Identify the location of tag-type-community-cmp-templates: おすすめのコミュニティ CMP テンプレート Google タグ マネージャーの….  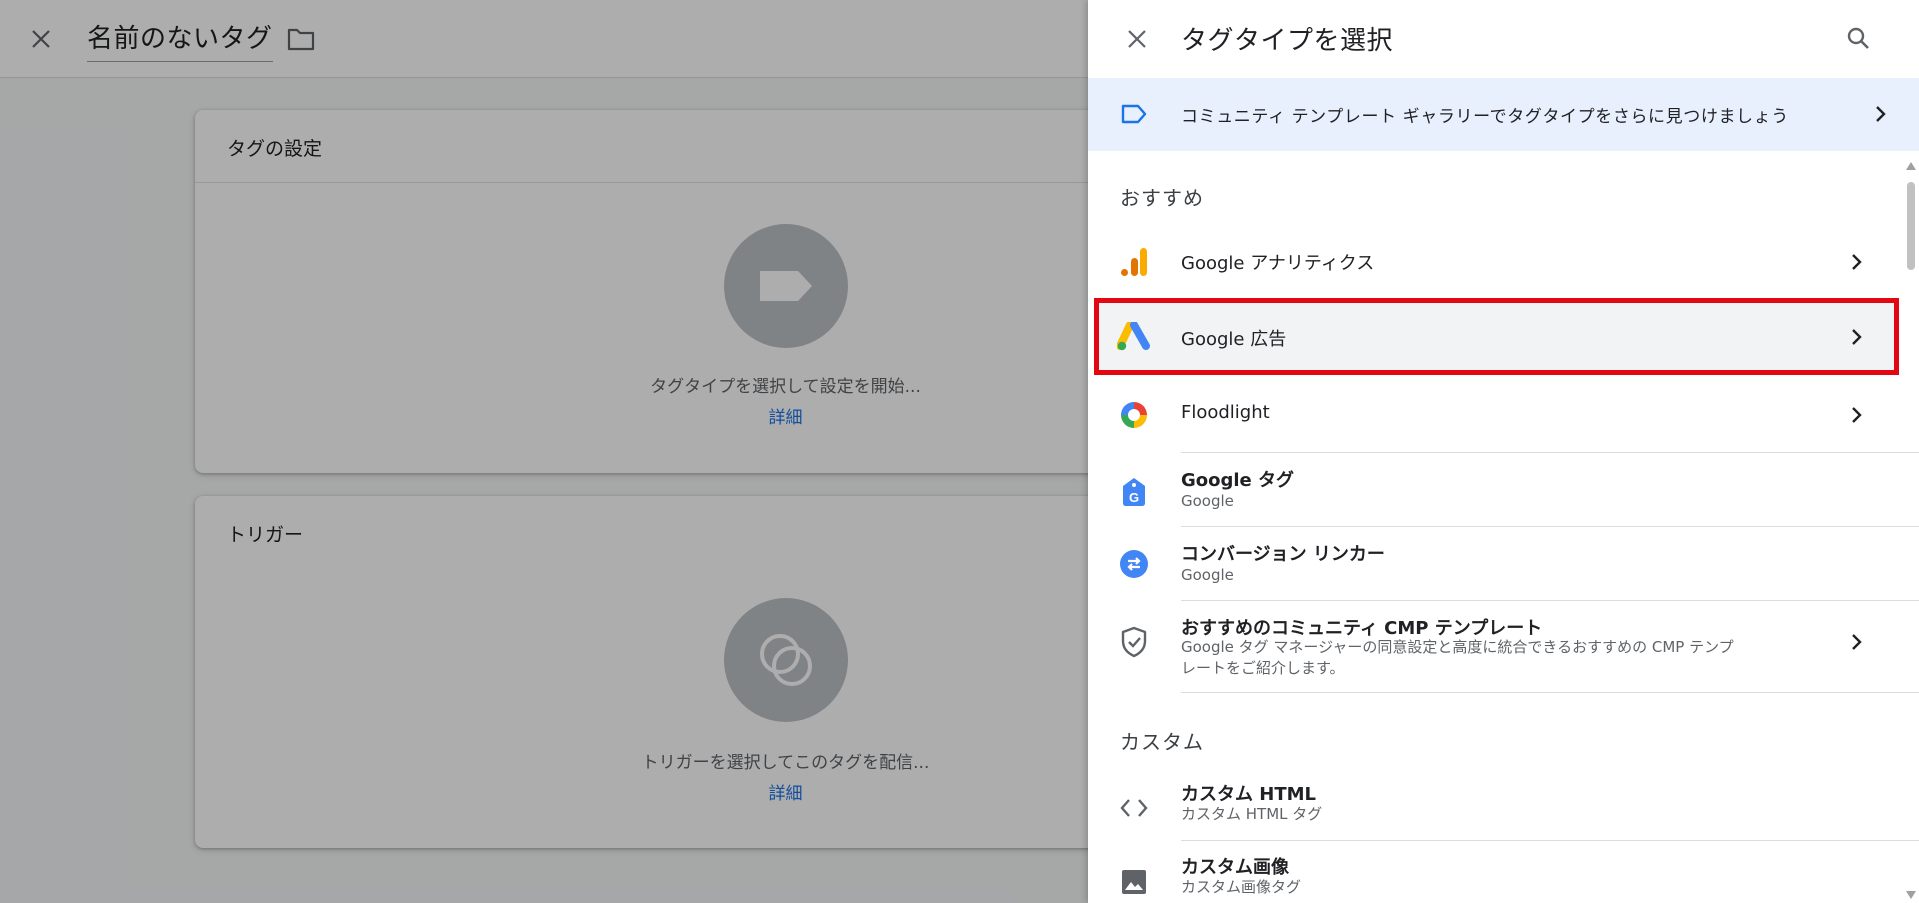
(1496, 648).